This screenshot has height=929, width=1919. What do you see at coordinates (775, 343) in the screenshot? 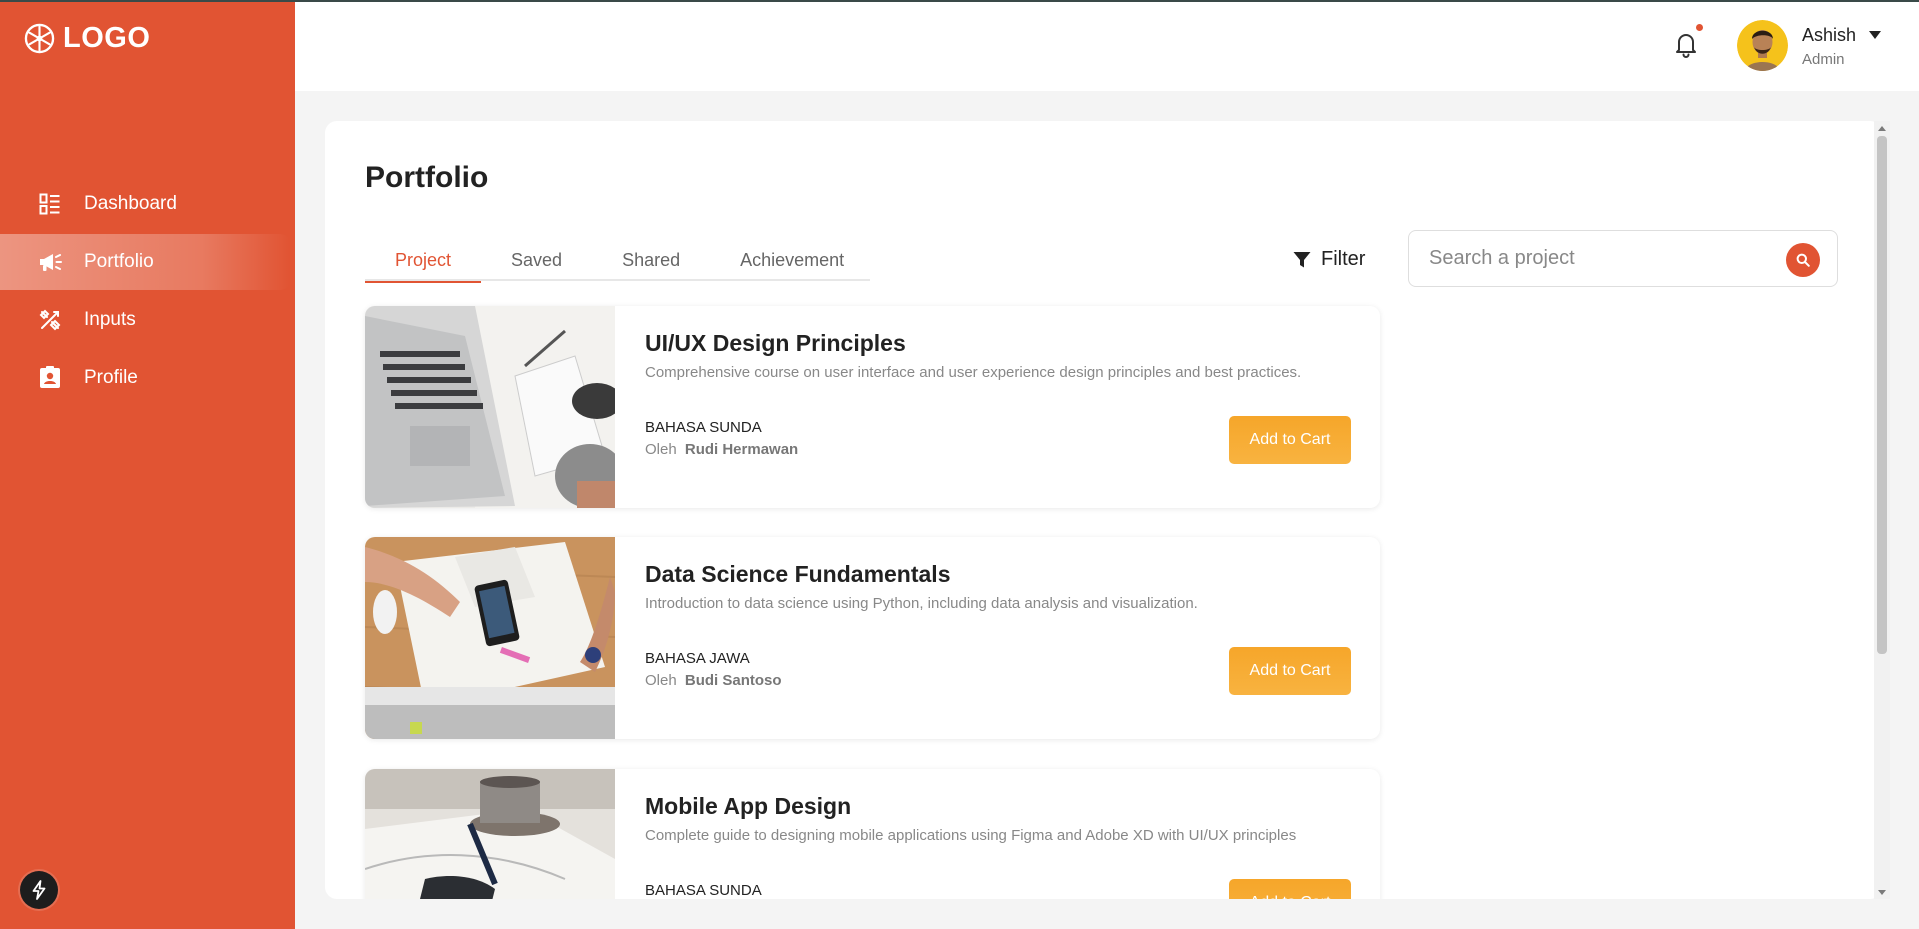
I see `course-title: UI/UX Design Principles` at bounding box center [775, 343].